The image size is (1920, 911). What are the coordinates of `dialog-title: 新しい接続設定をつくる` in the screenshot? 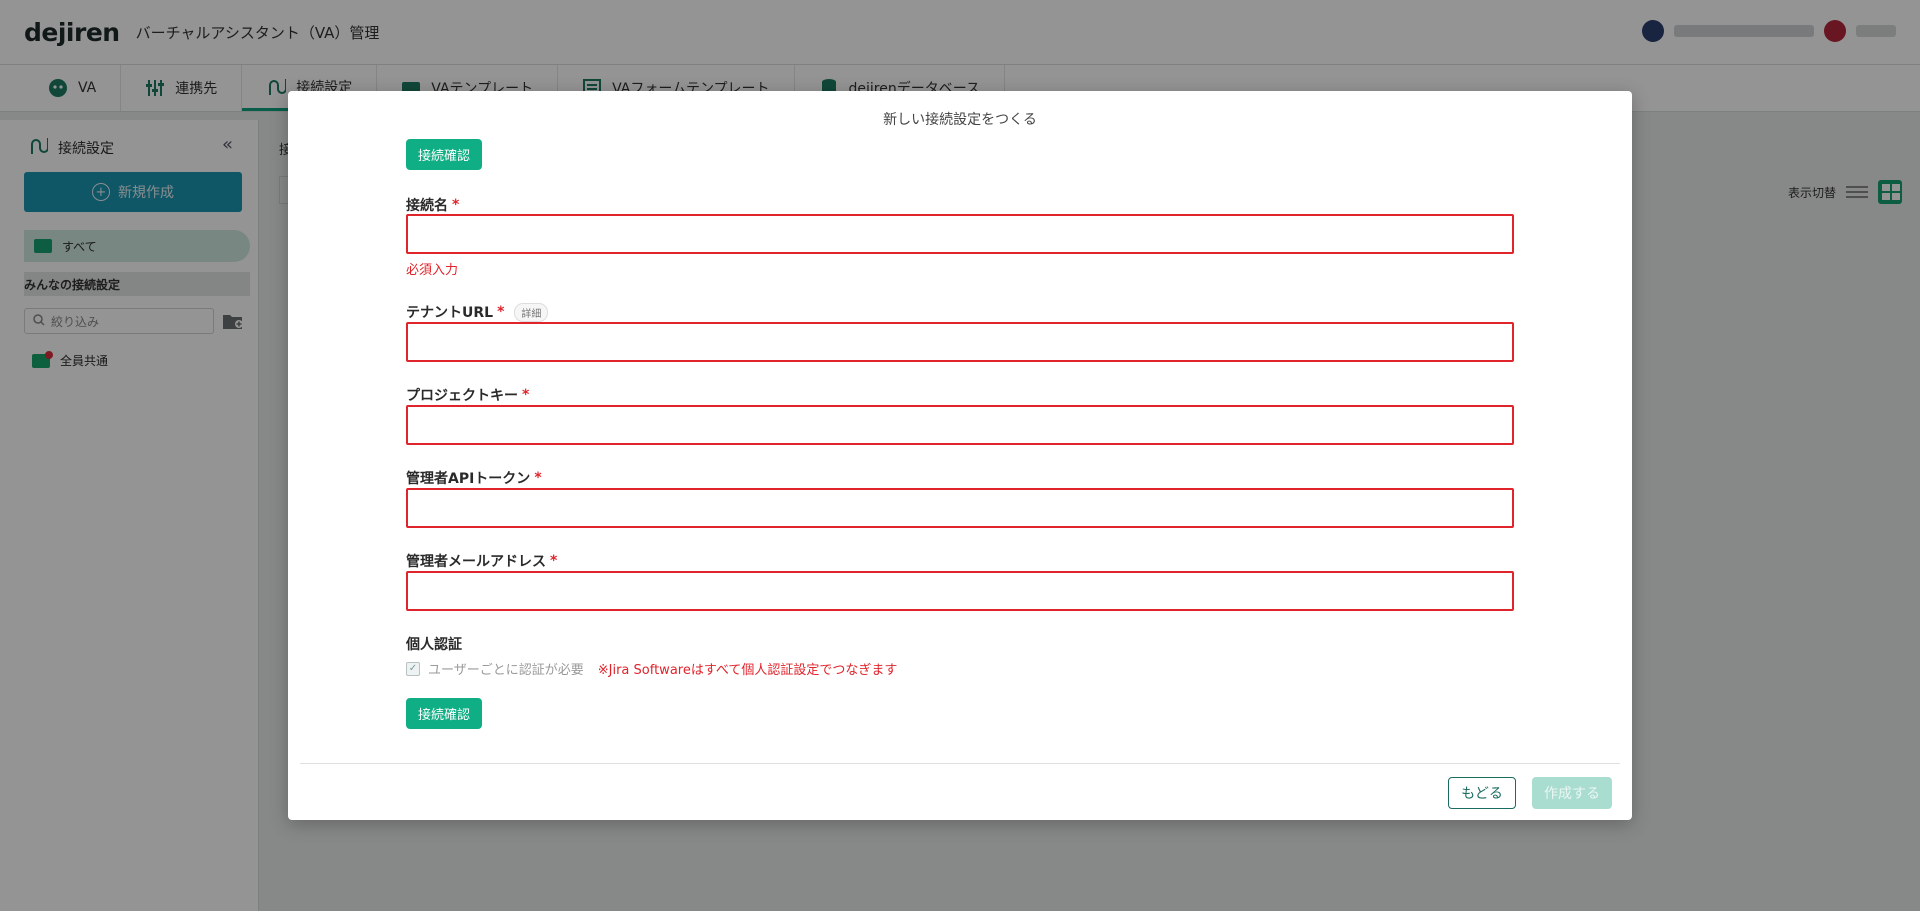 It's located at (960, 120).